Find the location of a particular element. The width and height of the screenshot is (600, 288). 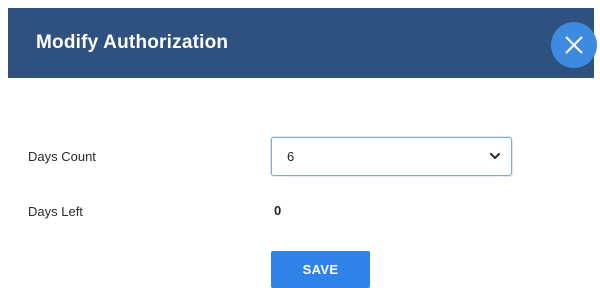

days-left-label: Days Left is located at coordinates (55, 211).